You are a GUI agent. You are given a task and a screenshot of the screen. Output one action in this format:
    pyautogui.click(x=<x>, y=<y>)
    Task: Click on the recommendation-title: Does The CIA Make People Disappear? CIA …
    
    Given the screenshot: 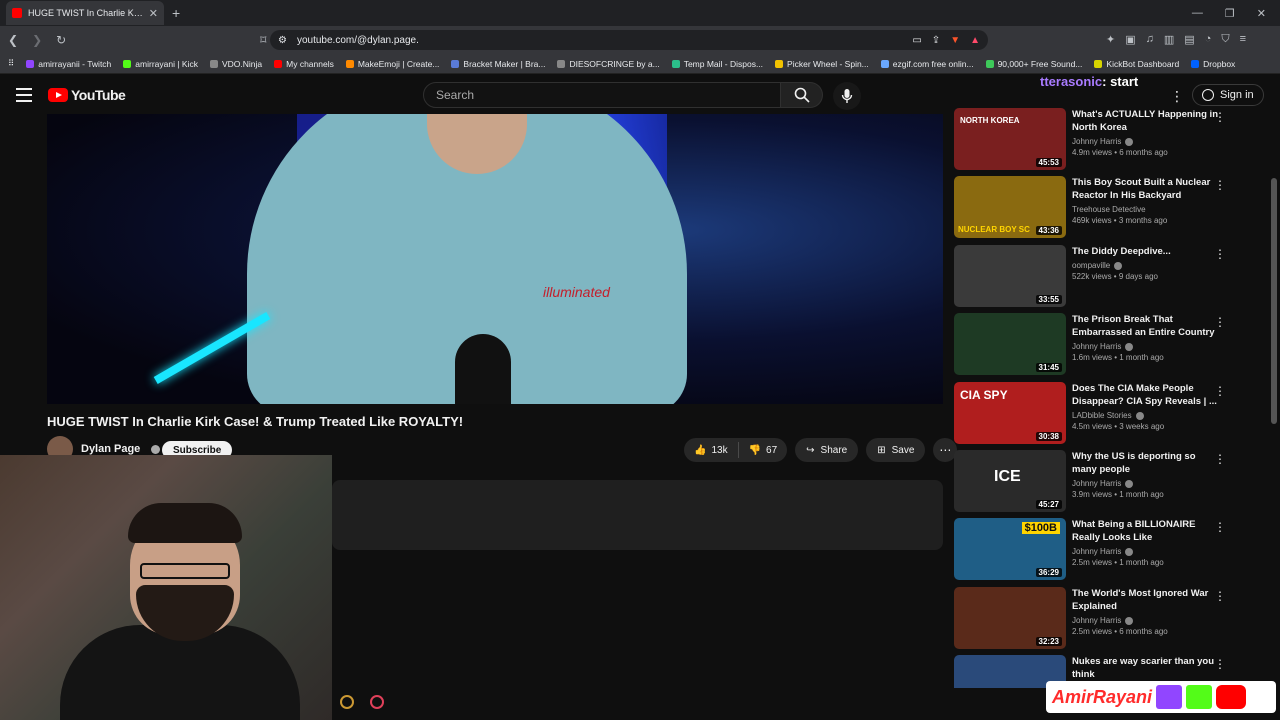 What is the action you would take?
    pyautogui.click(x=1147, y=395)
    